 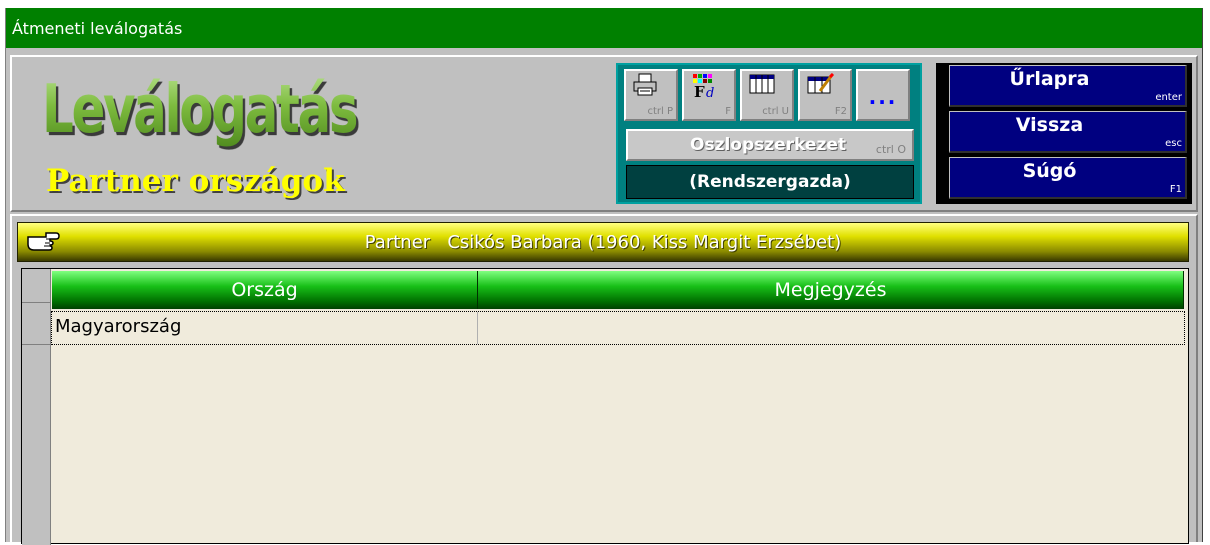 I want to click on form-button-hotkey: enter, so click(x=1168, y=97).